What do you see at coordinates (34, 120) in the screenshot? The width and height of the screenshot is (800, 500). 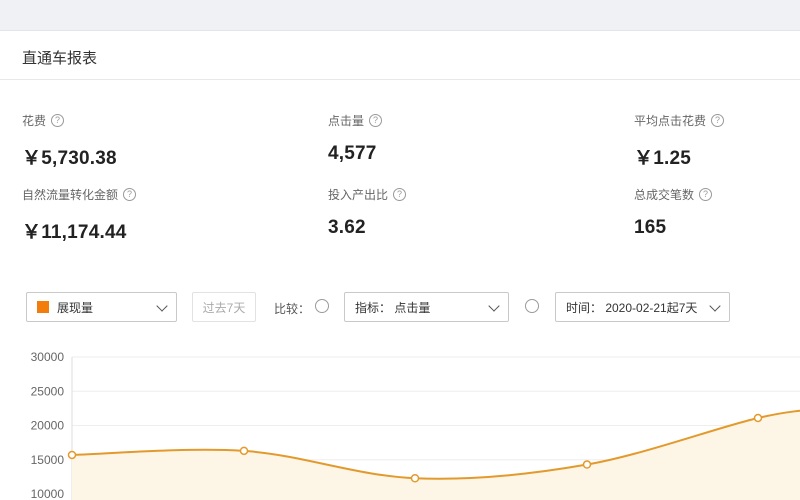 I see `metric-label: 花费` at bounding box center [34, 120].